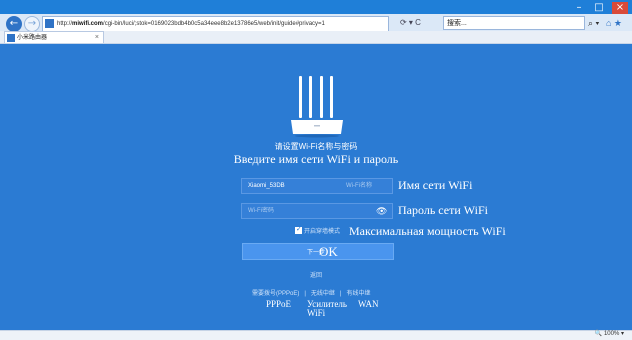  What do you see at coordinates (14, 24) in the screenshot?
I see `back-button: ←` at bounding box center [14, 24].